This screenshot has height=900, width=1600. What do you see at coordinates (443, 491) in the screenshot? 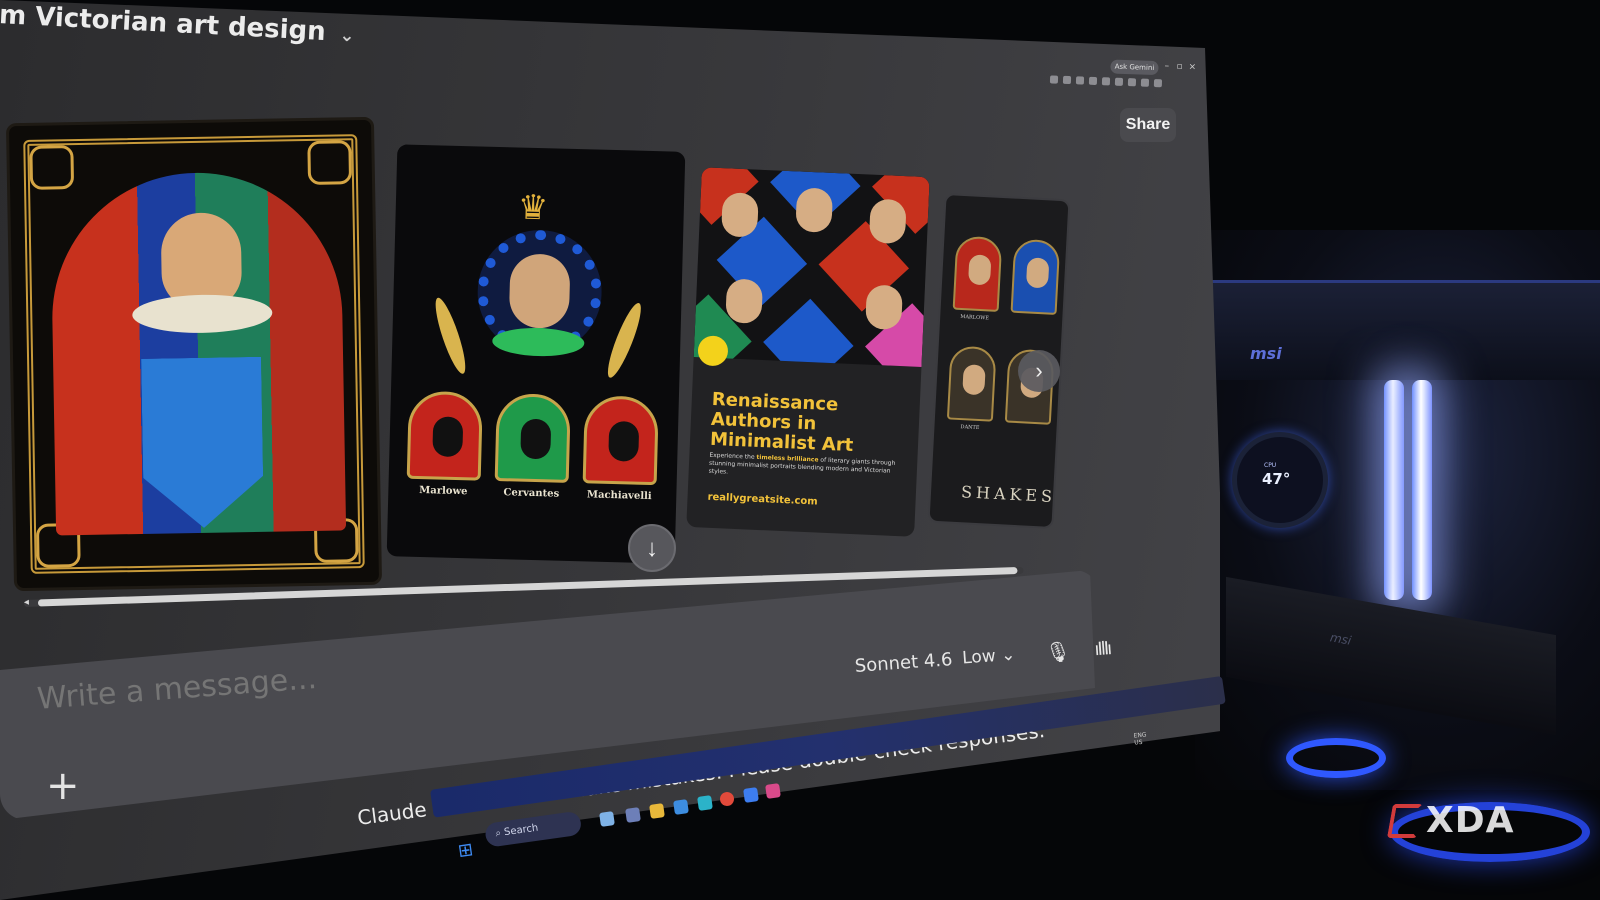
I see `medallion-label: Marlowe` at bounding box center [443, 491].